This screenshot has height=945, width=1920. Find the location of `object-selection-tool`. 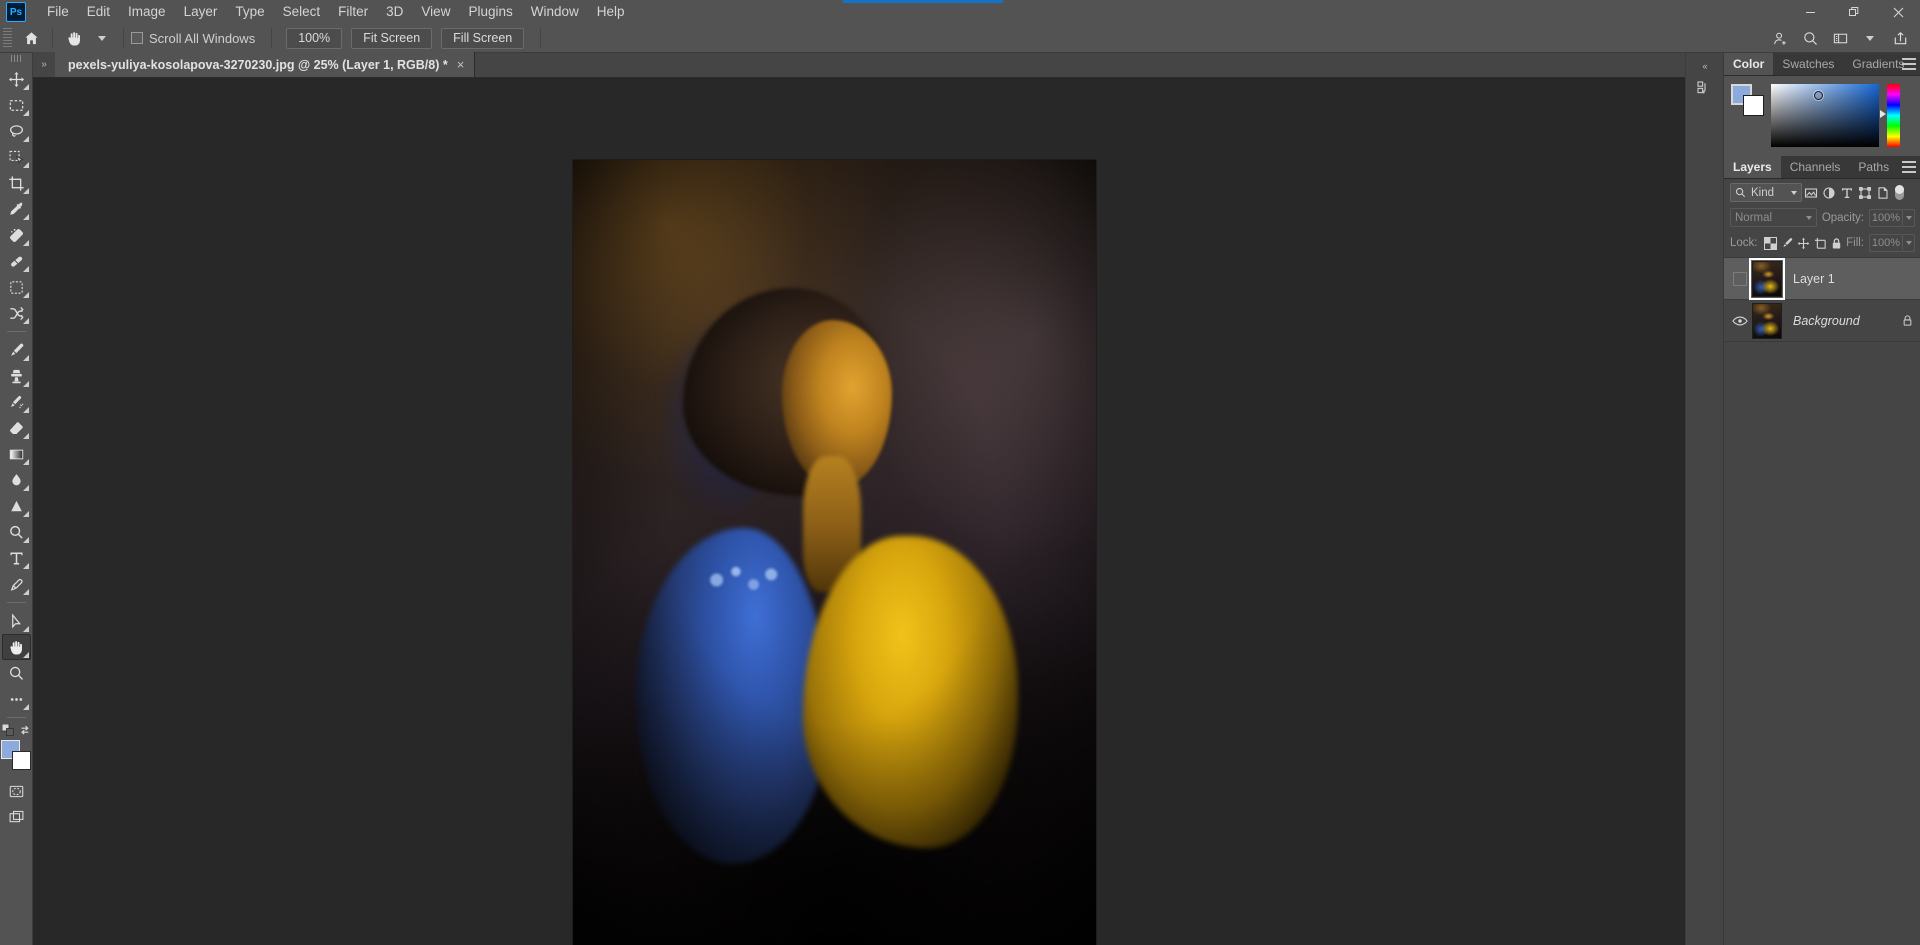

object-selection-tool is located at coordinates (16, 157).